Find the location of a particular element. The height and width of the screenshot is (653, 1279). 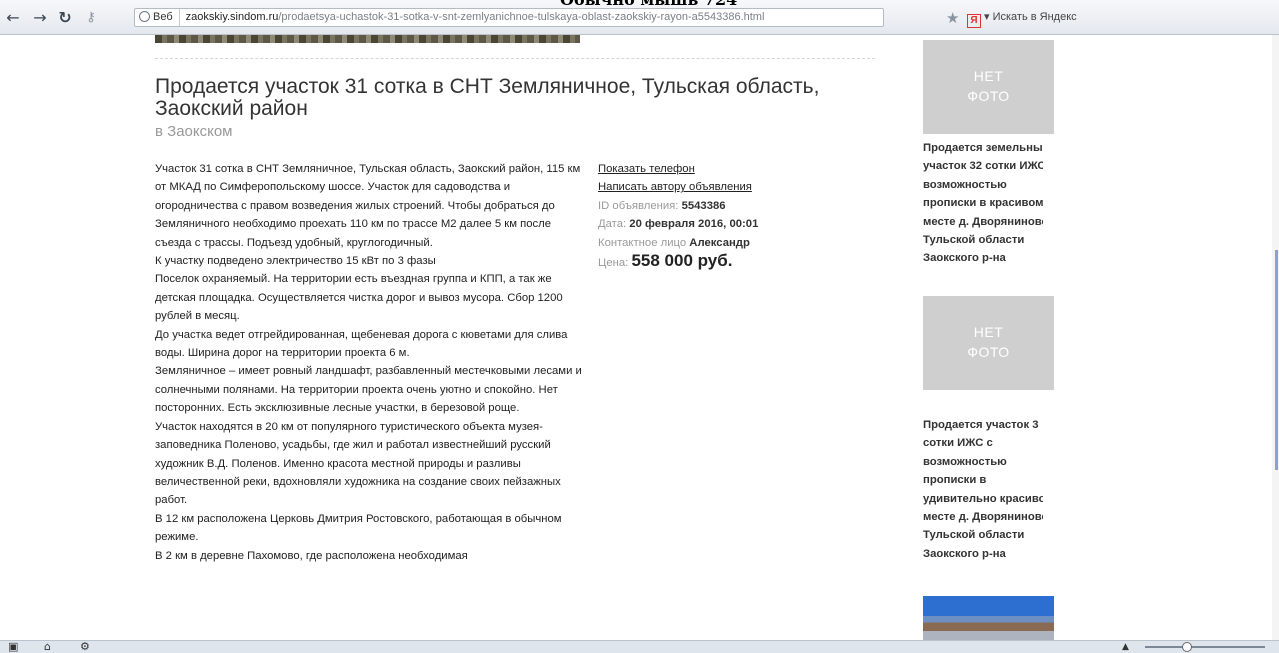

ad-line: прописки в красивом is located at coordinates (983, 203).